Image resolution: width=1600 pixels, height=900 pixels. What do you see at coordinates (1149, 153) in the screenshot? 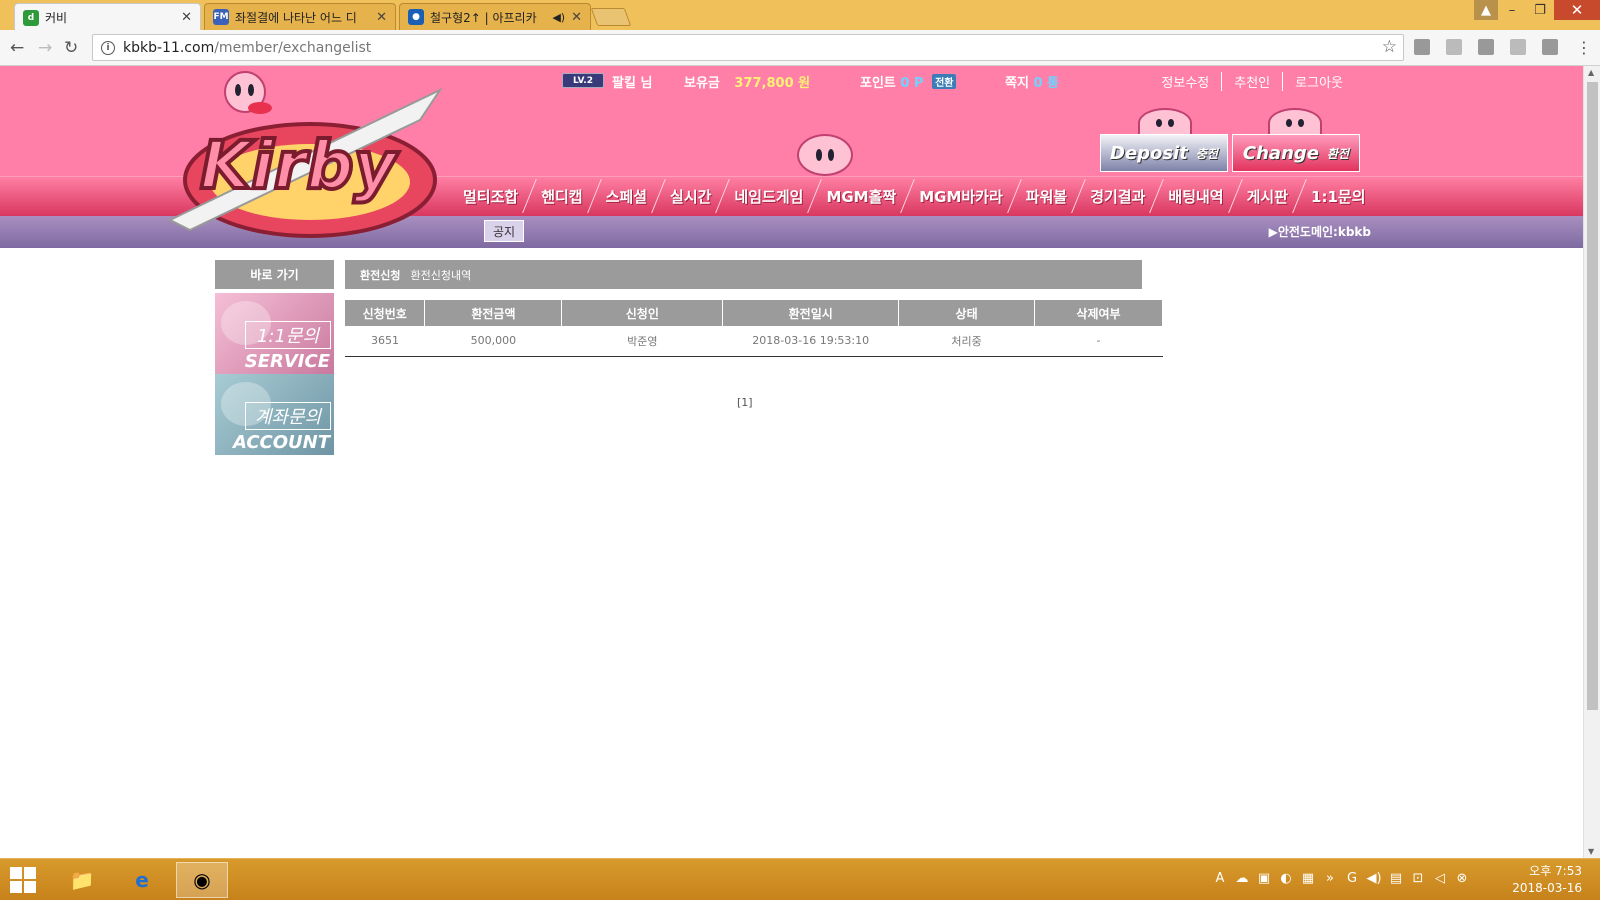
I see `deposit-label-en: Deposit` at bounding box center [1149, 153].